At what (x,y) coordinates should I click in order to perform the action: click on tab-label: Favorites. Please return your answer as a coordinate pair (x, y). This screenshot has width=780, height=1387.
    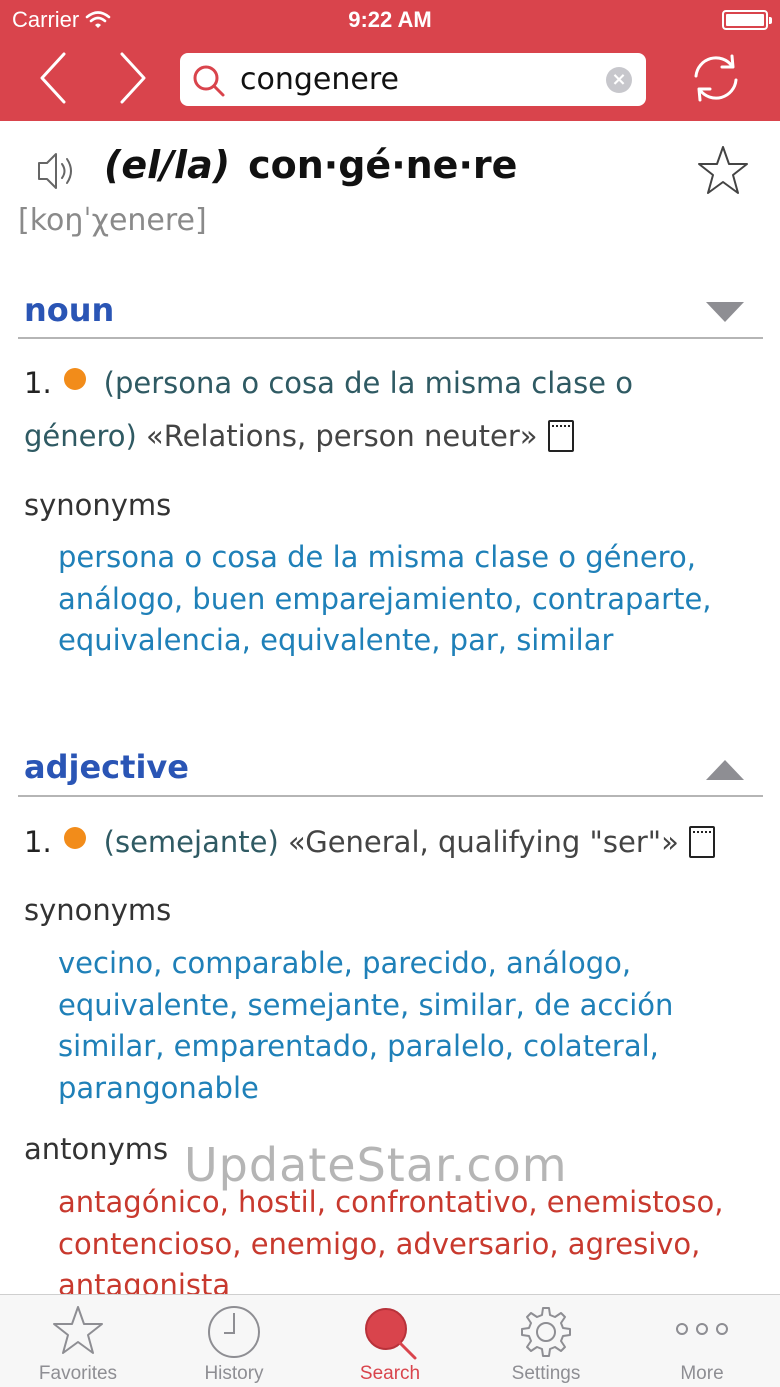
    Looking at the image, I should click on (78, 1373).